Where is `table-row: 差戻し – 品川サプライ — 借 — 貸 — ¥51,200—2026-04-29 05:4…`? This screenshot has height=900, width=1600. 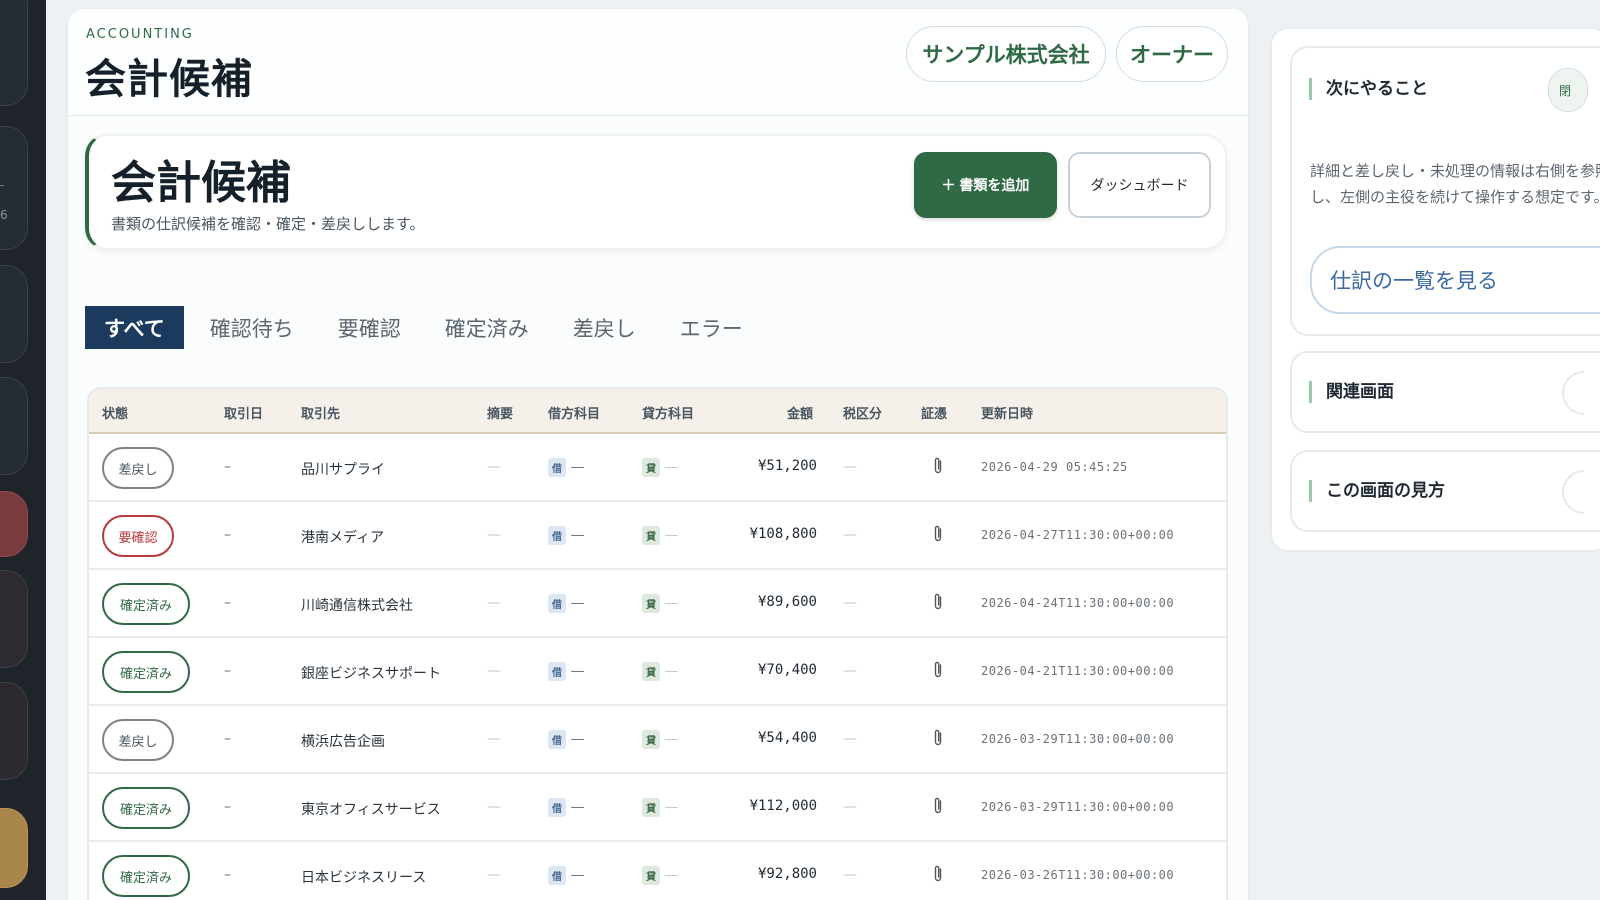
table-row: 差戻し – 品川サプライ — 借 — 貸 — ¥51,200—2026-04-29 05:4… is located at coordinates (657, 468).